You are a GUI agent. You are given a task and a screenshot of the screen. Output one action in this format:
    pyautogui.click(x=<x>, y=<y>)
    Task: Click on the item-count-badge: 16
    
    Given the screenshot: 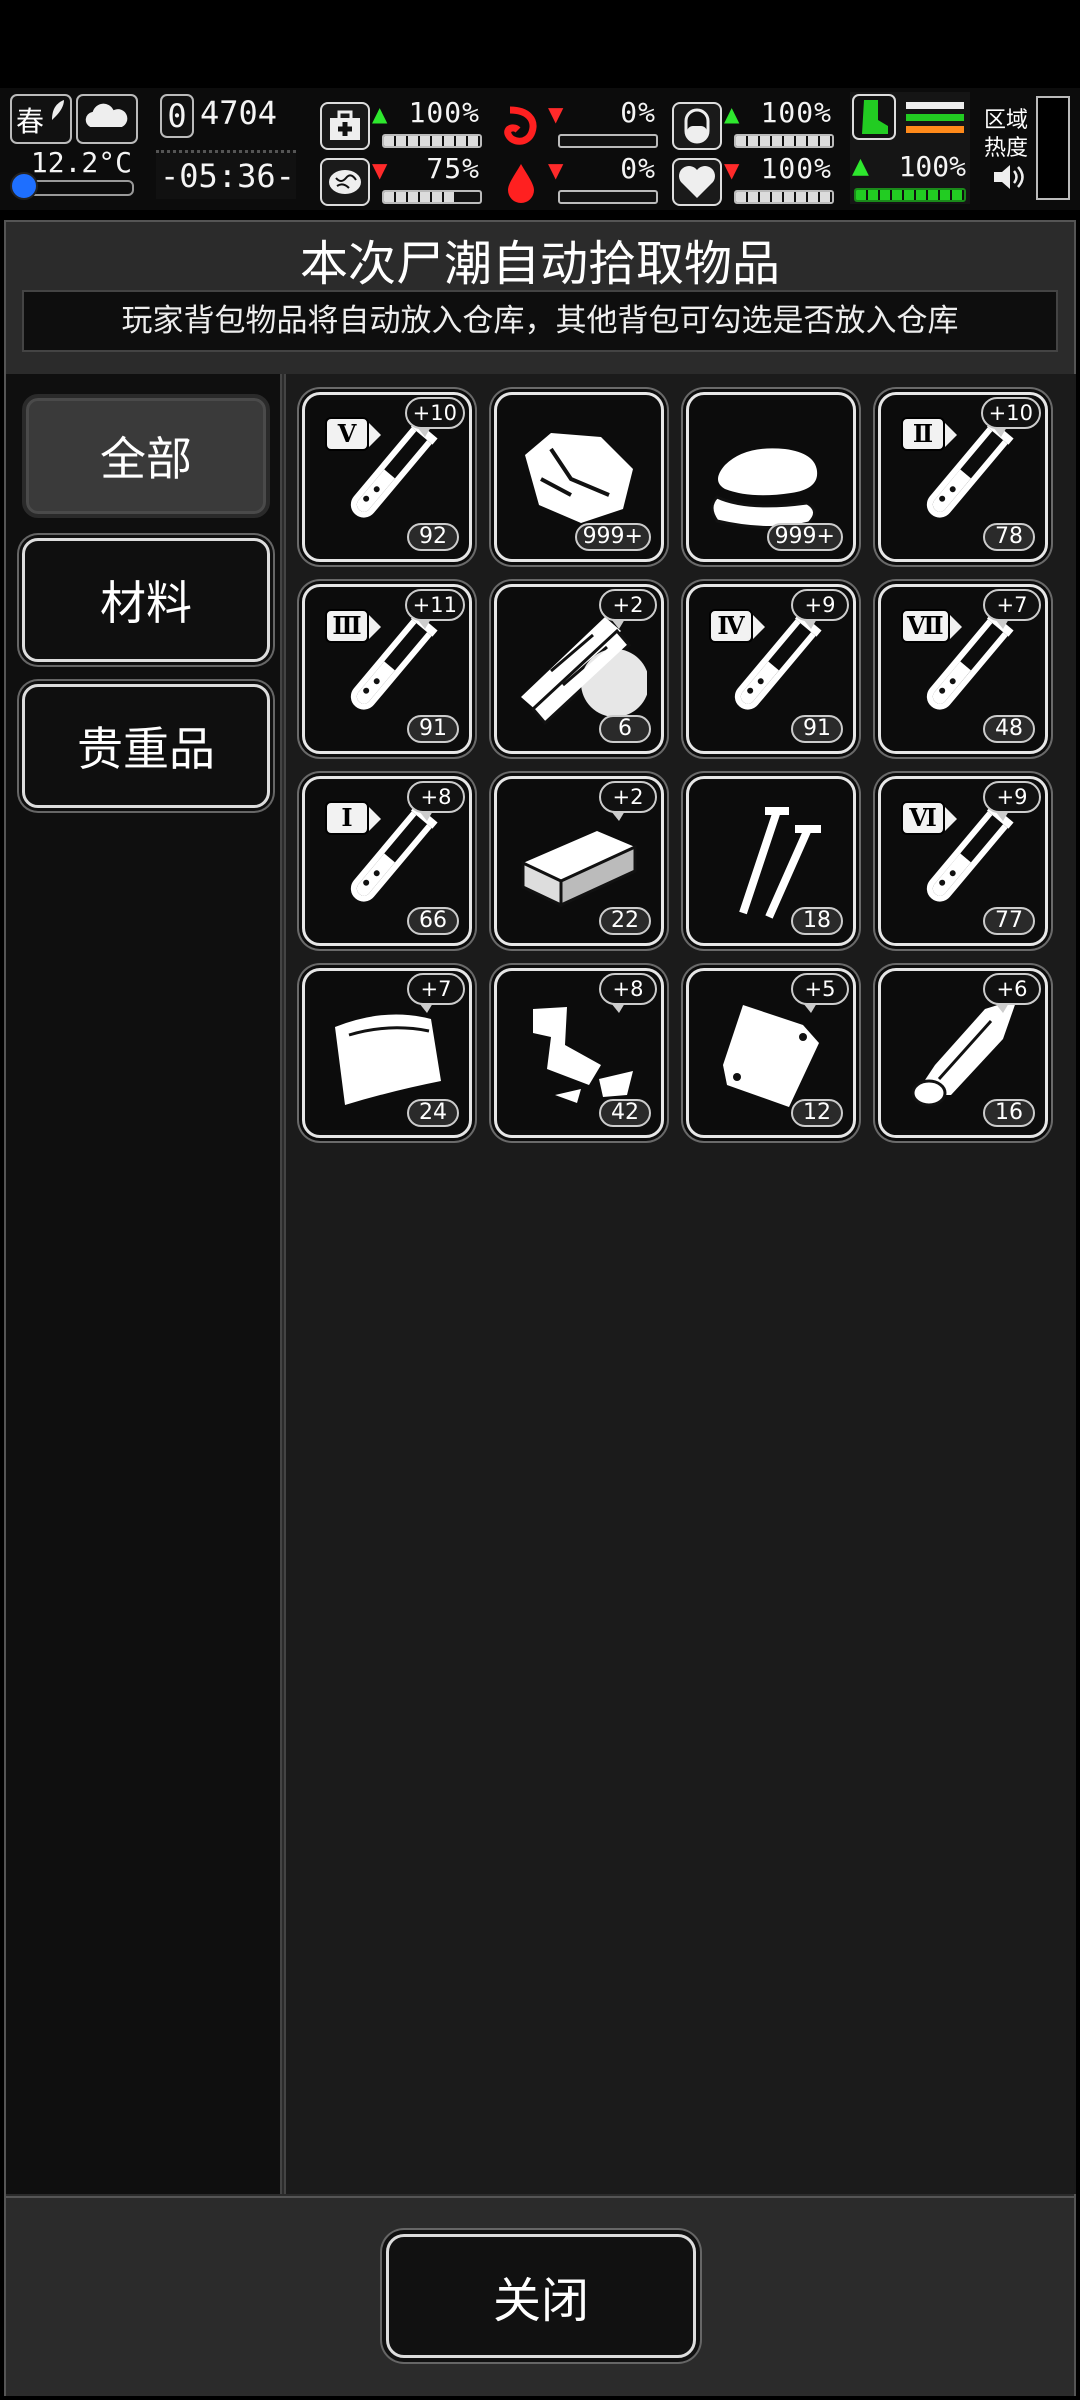 What is the action you would take?
    pyautogui.click(x=1009, y=1113)
    